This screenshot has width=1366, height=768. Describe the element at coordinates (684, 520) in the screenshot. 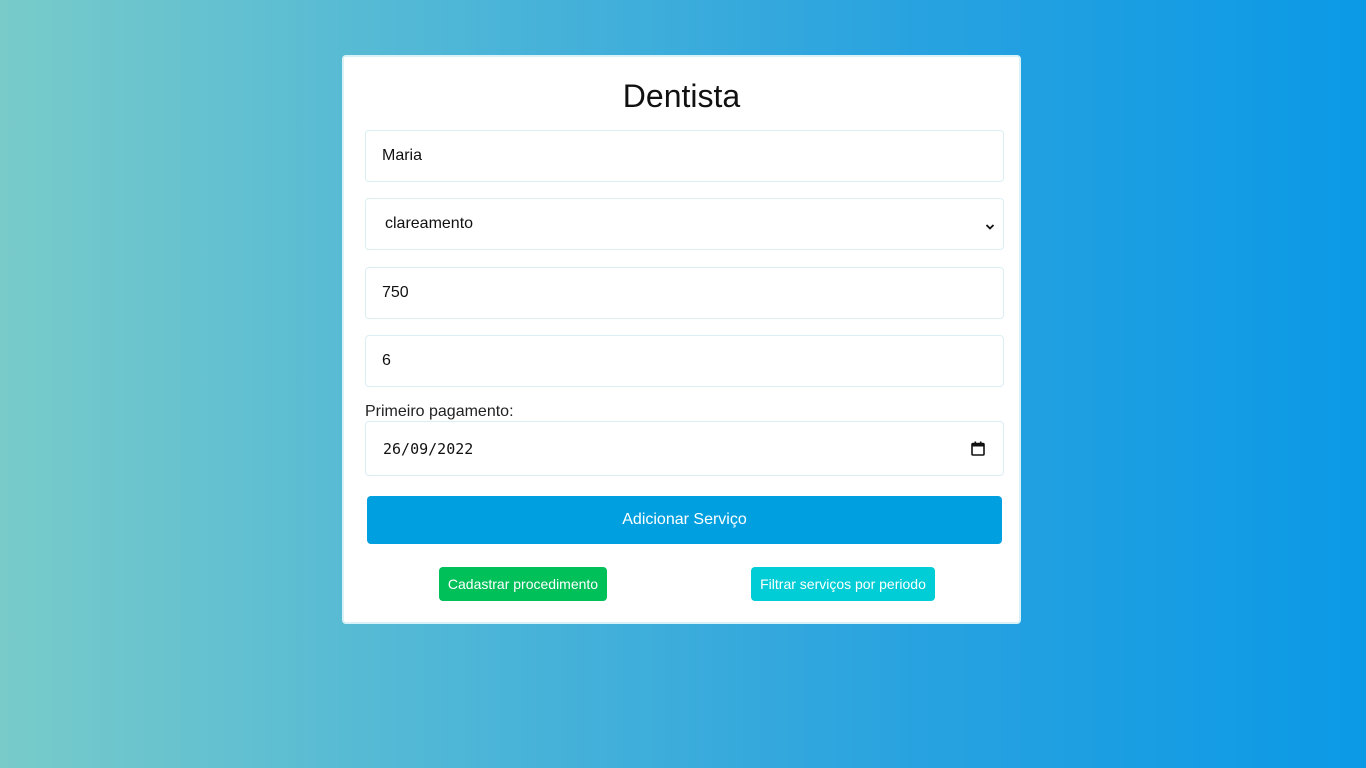

I see `add-service-button: Adicionar Serviço` at that location.